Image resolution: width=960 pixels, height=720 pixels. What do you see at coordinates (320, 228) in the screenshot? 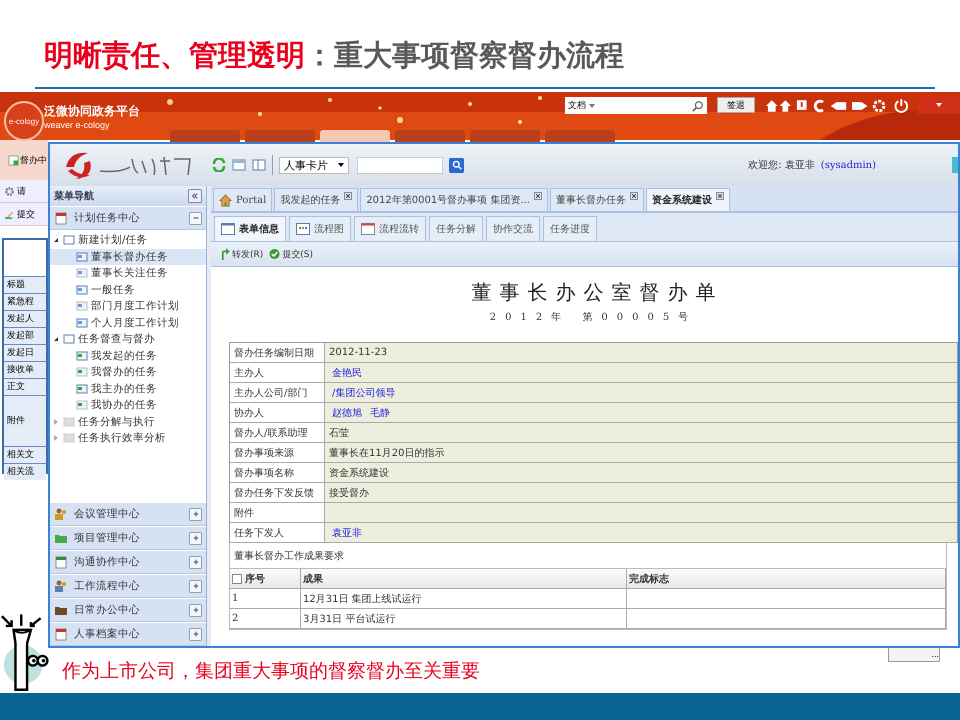
I see `tab: 流程图` at bounding box center [320, 228].